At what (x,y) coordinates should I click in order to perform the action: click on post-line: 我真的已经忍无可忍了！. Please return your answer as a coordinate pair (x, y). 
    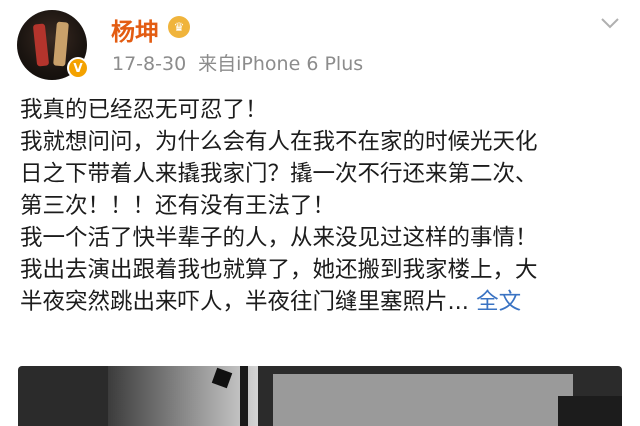
    Looking at the image, I should click on (144, 110).